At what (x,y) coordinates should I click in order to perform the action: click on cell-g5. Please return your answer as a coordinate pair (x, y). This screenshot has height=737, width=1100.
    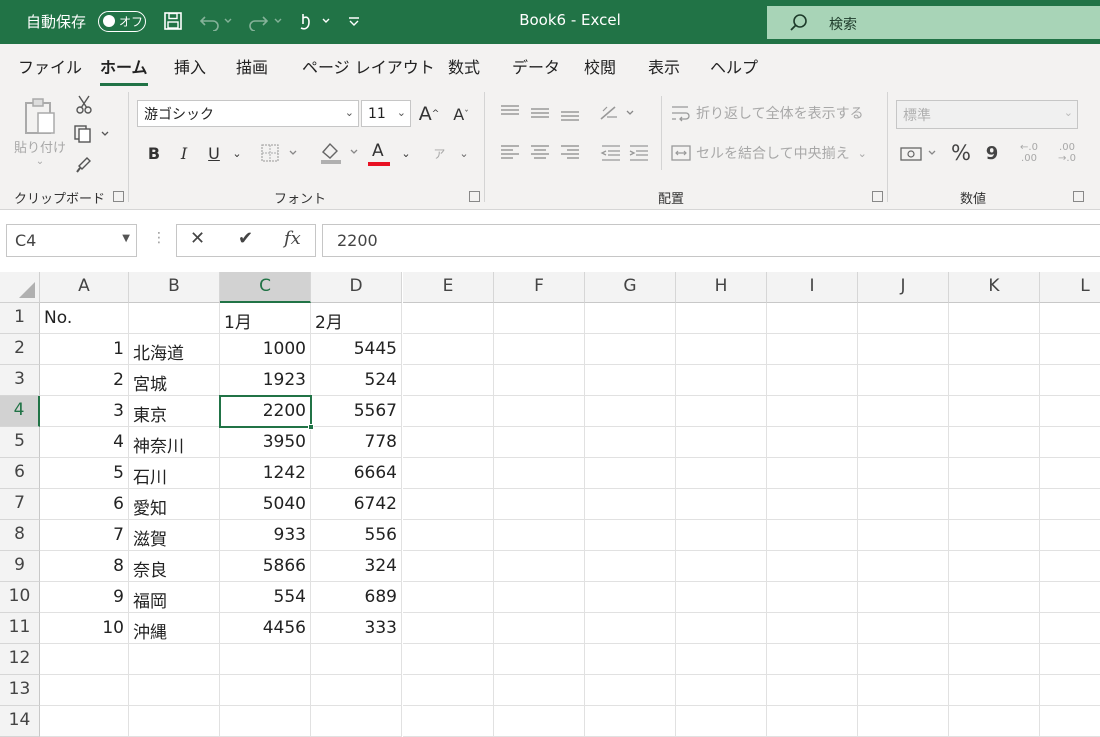
    Looking at the image, I should click on (630, 442).